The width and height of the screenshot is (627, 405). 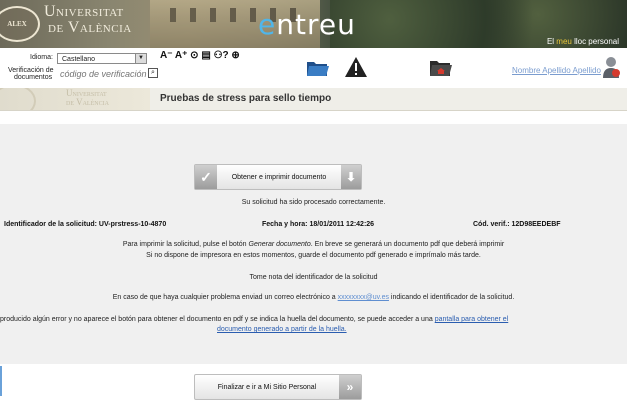 What do you see at coordinates (1, 381) in the screenshot?
I see `left-edge-marker` at bounding box center [1, 381].